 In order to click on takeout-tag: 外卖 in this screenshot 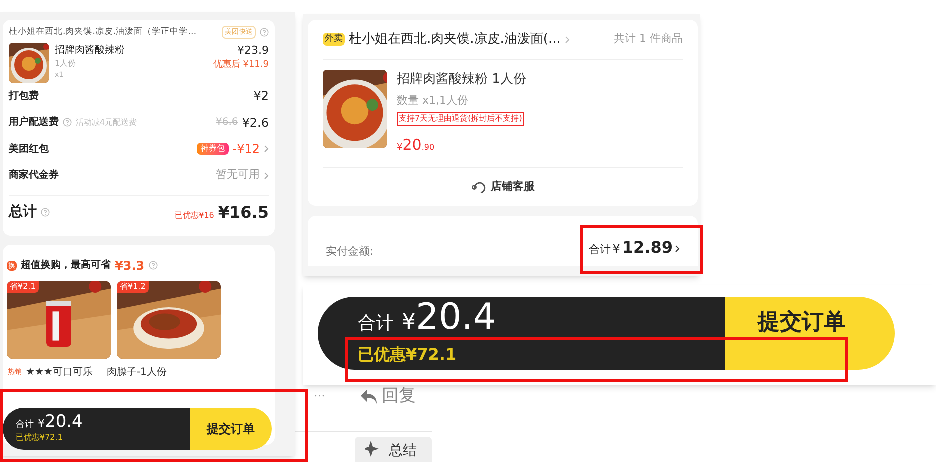, I will do `click(334, 39)`.